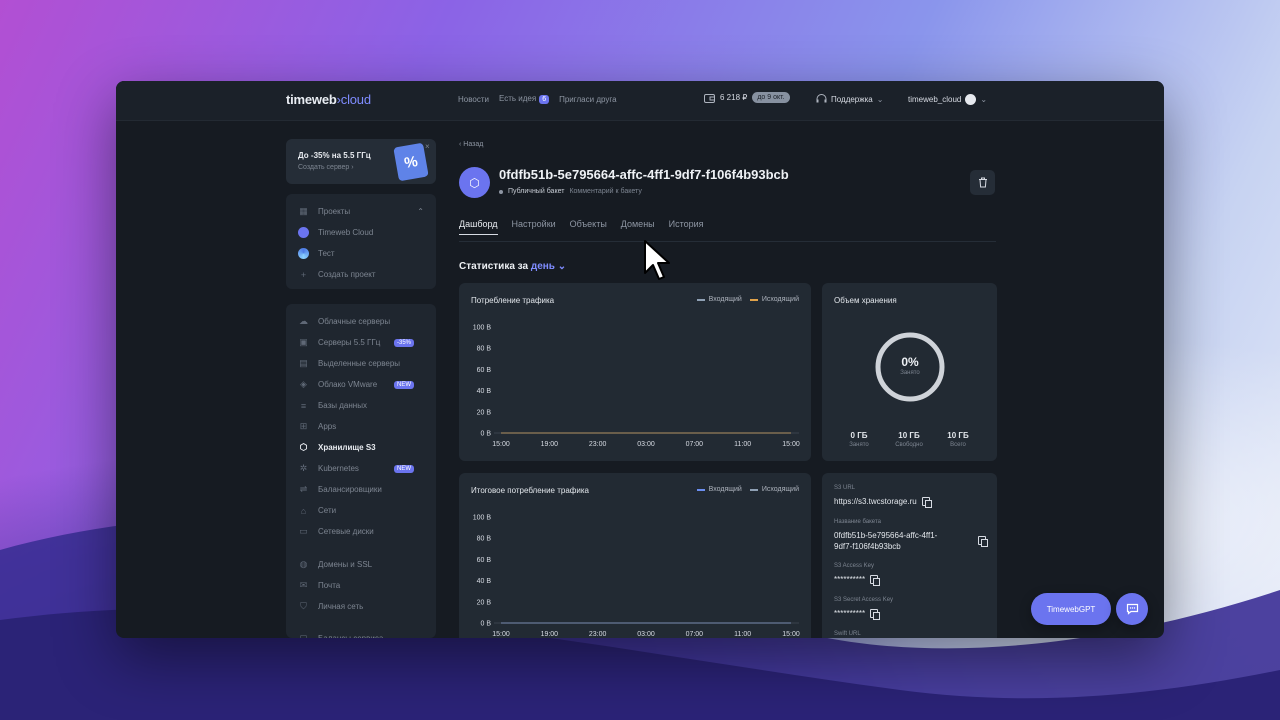  I want to click on access-key-label: S3 Access Key, so click(854, 566).